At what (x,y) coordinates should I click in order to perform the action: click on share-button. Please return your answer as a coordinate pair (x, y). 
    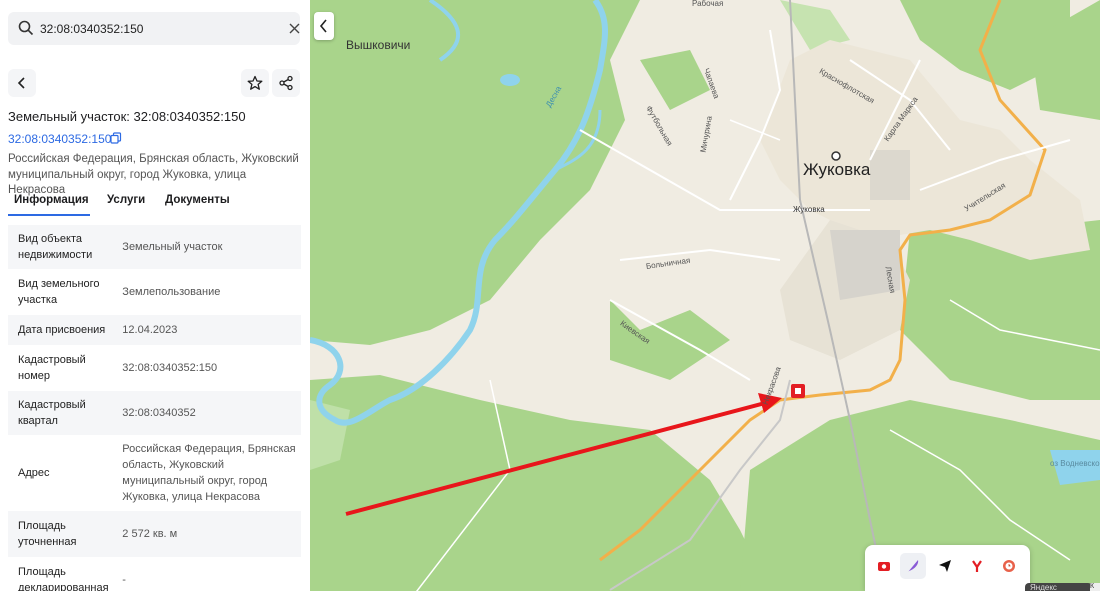
    Looking at the image, I should click on (286, 83).